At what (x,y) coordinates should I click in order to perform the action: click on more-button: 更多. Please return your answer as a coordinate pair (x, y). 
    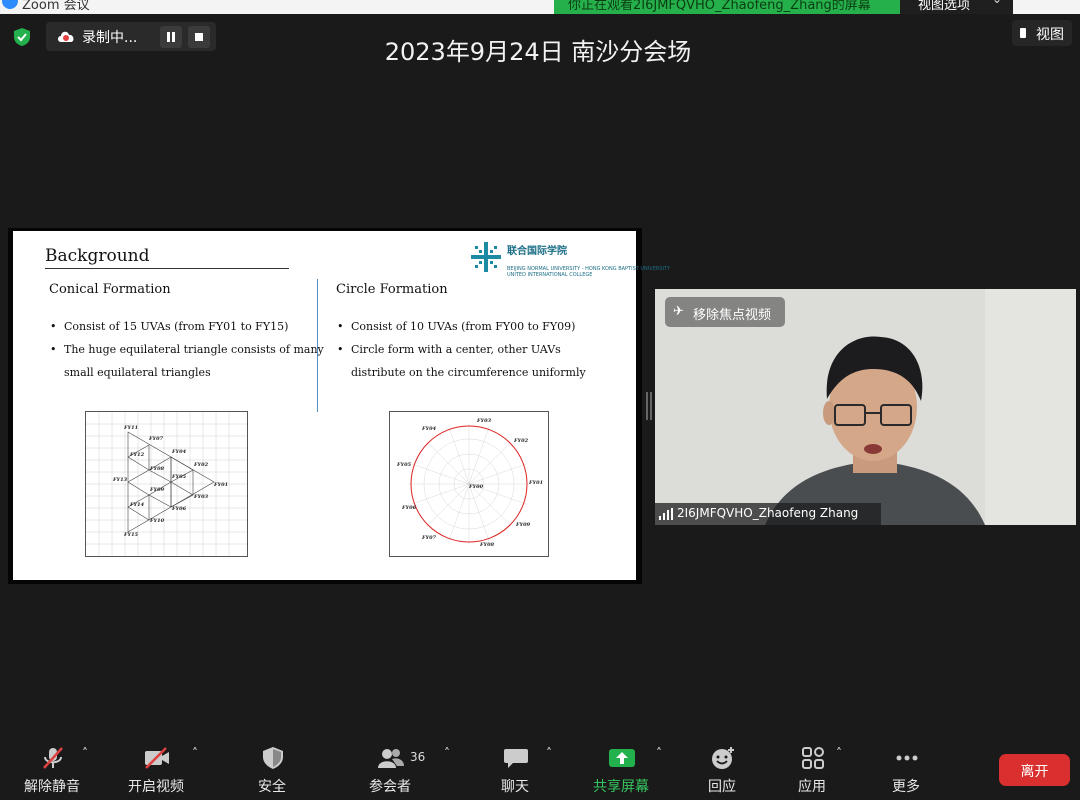
    Looking at the image, I should click on (906, 769).